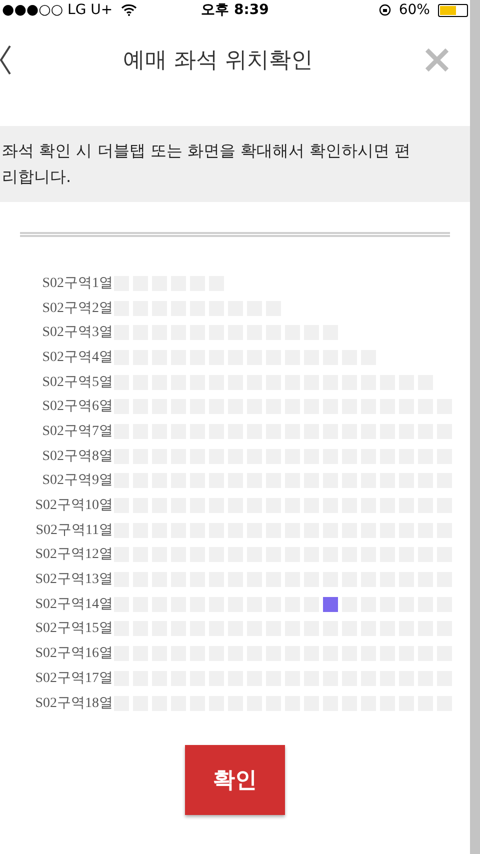  I want to click on row-label: S02구역17열, so click(73, 679).